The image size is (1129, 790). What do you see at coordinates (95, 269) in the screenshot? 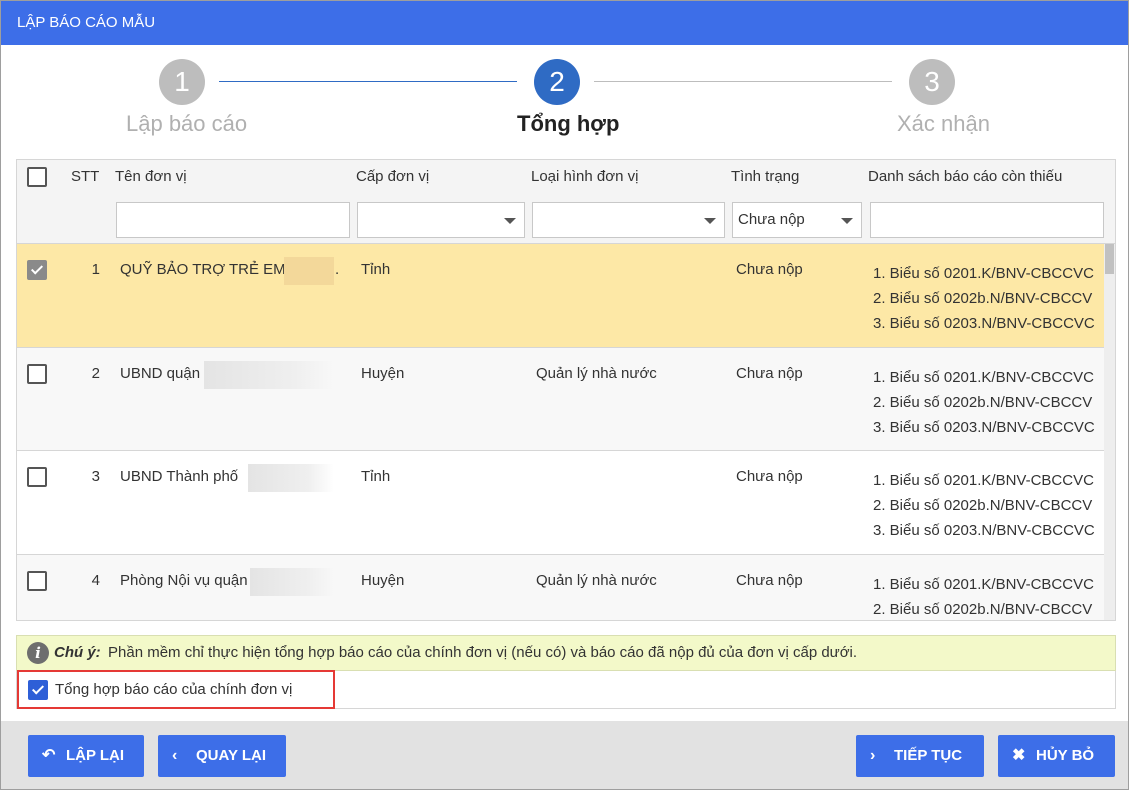
I see `row-stt: 1` at bounding box center [95, 269].